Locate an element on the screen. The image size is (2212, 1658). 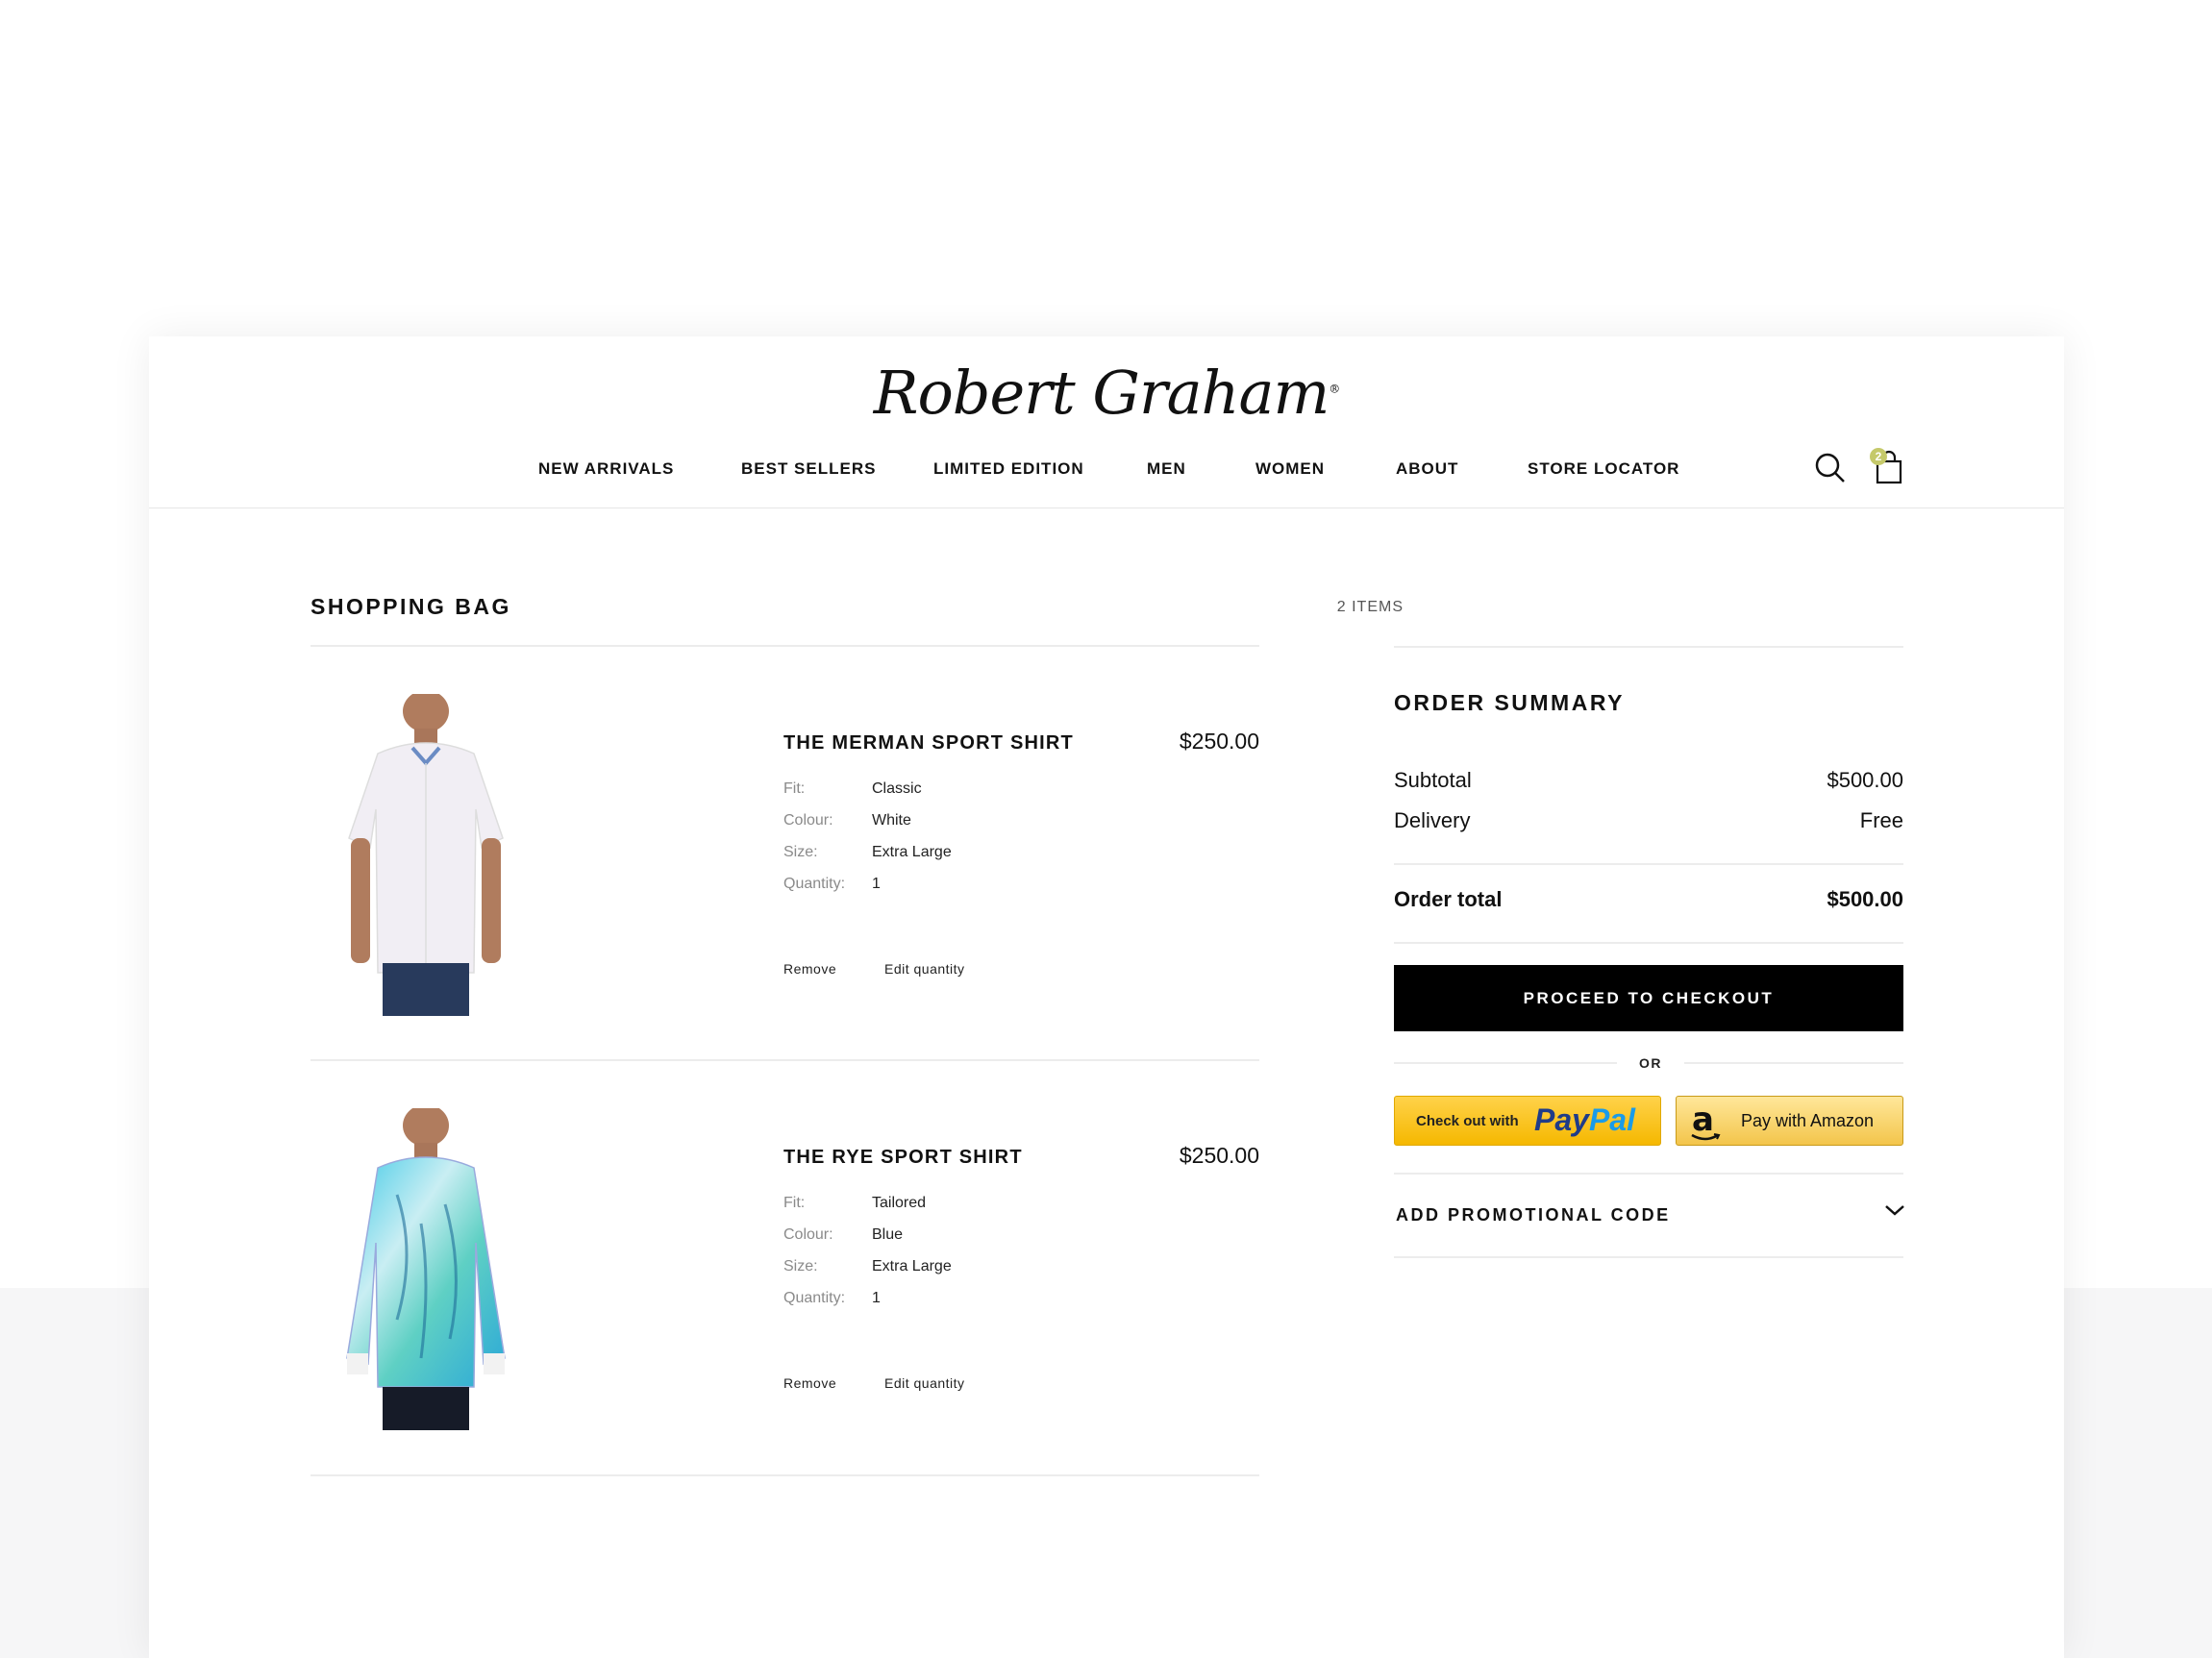
delivery-label: Delivery is located at coordinates (1433, 820).